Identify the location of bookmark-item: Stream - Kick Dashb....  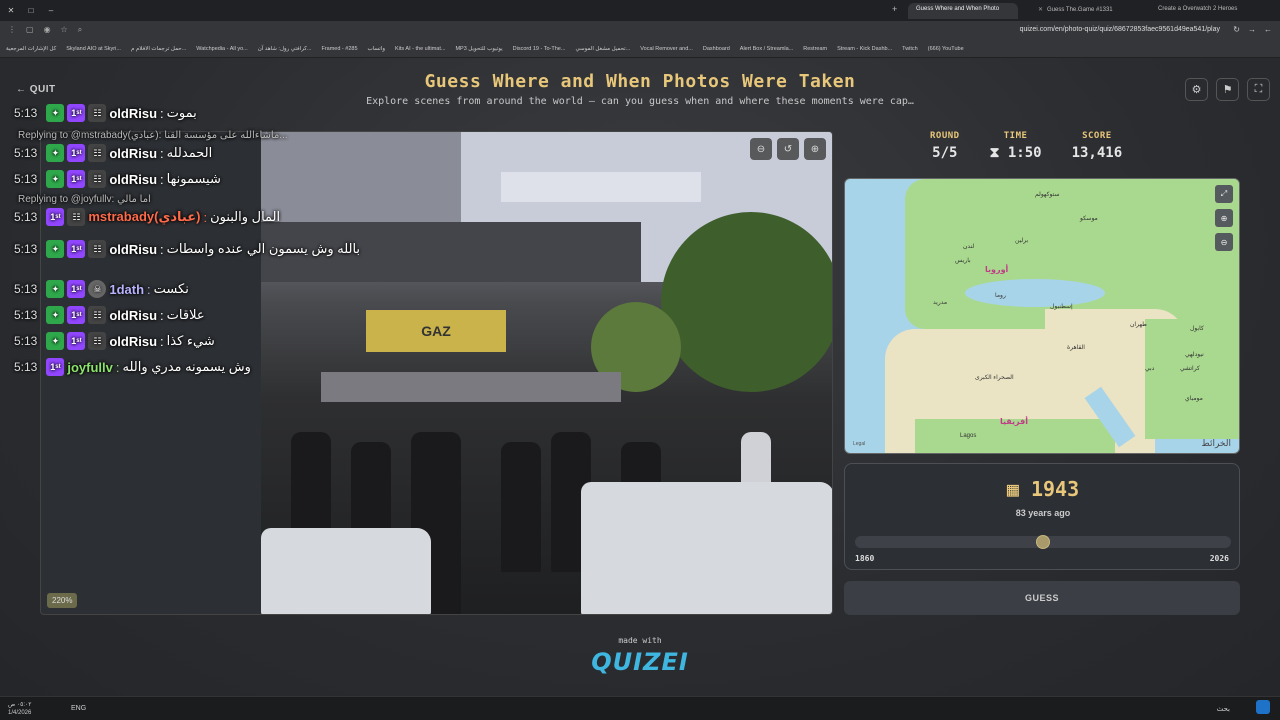
(864, 49).